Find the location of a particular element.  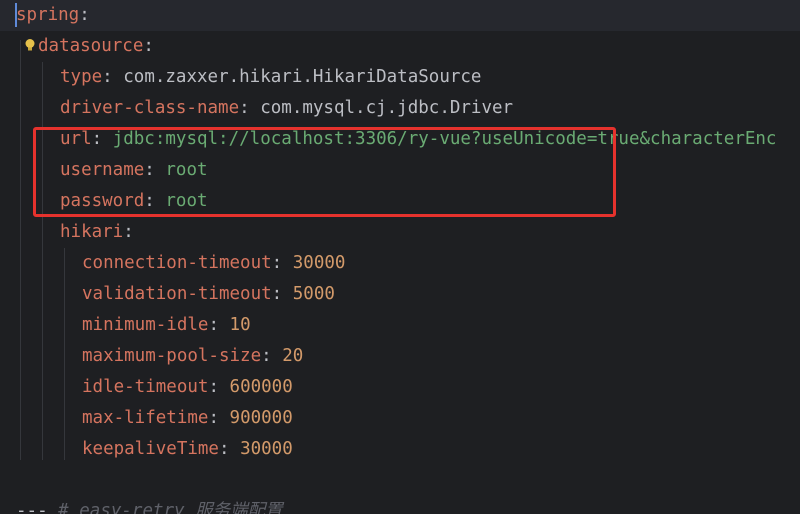

code-line: --- # easy-retry 服务端配置 is located at coordinates (149, 505).